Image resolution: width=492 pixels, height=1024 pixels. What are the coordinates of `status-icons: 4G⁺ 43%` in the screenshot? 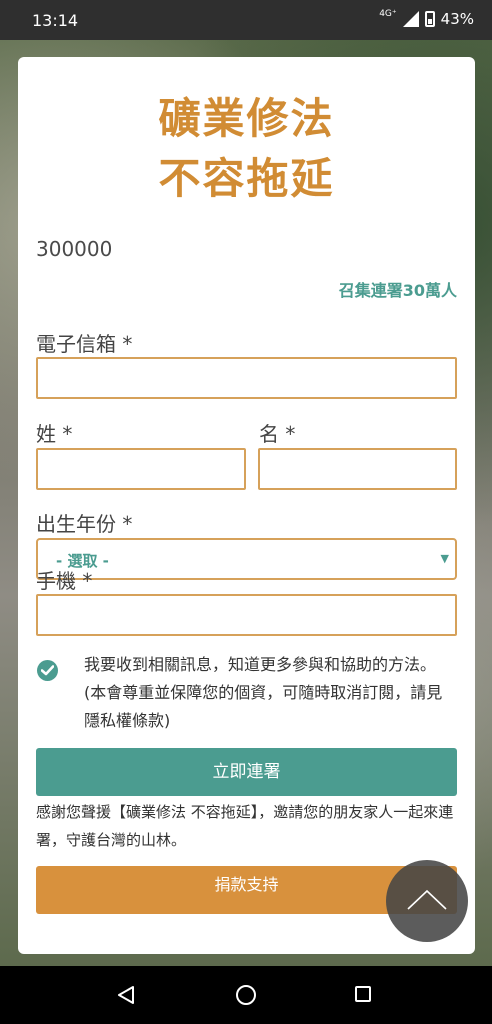 It's located at (426, 18).